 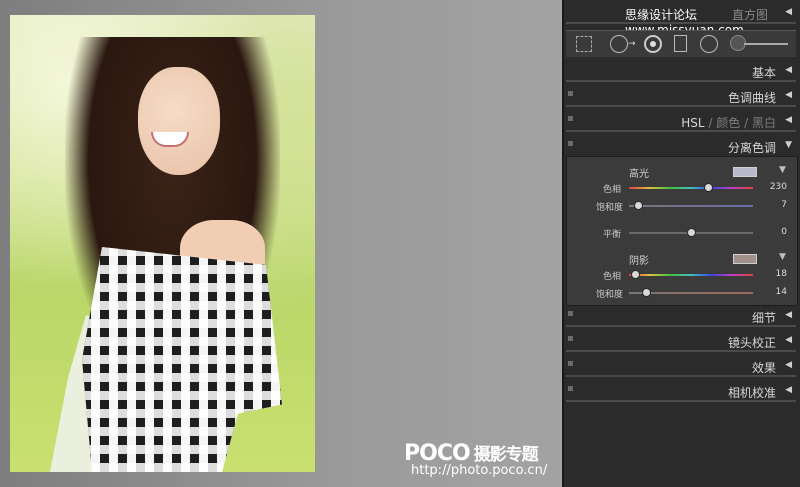 I want to click on split-toning-panel: 高光 ▼ 色相 230 饱和度 7 平衡 0 阴影 ▼ 色相 18 饱和度 14, so click(x=682, y=231).